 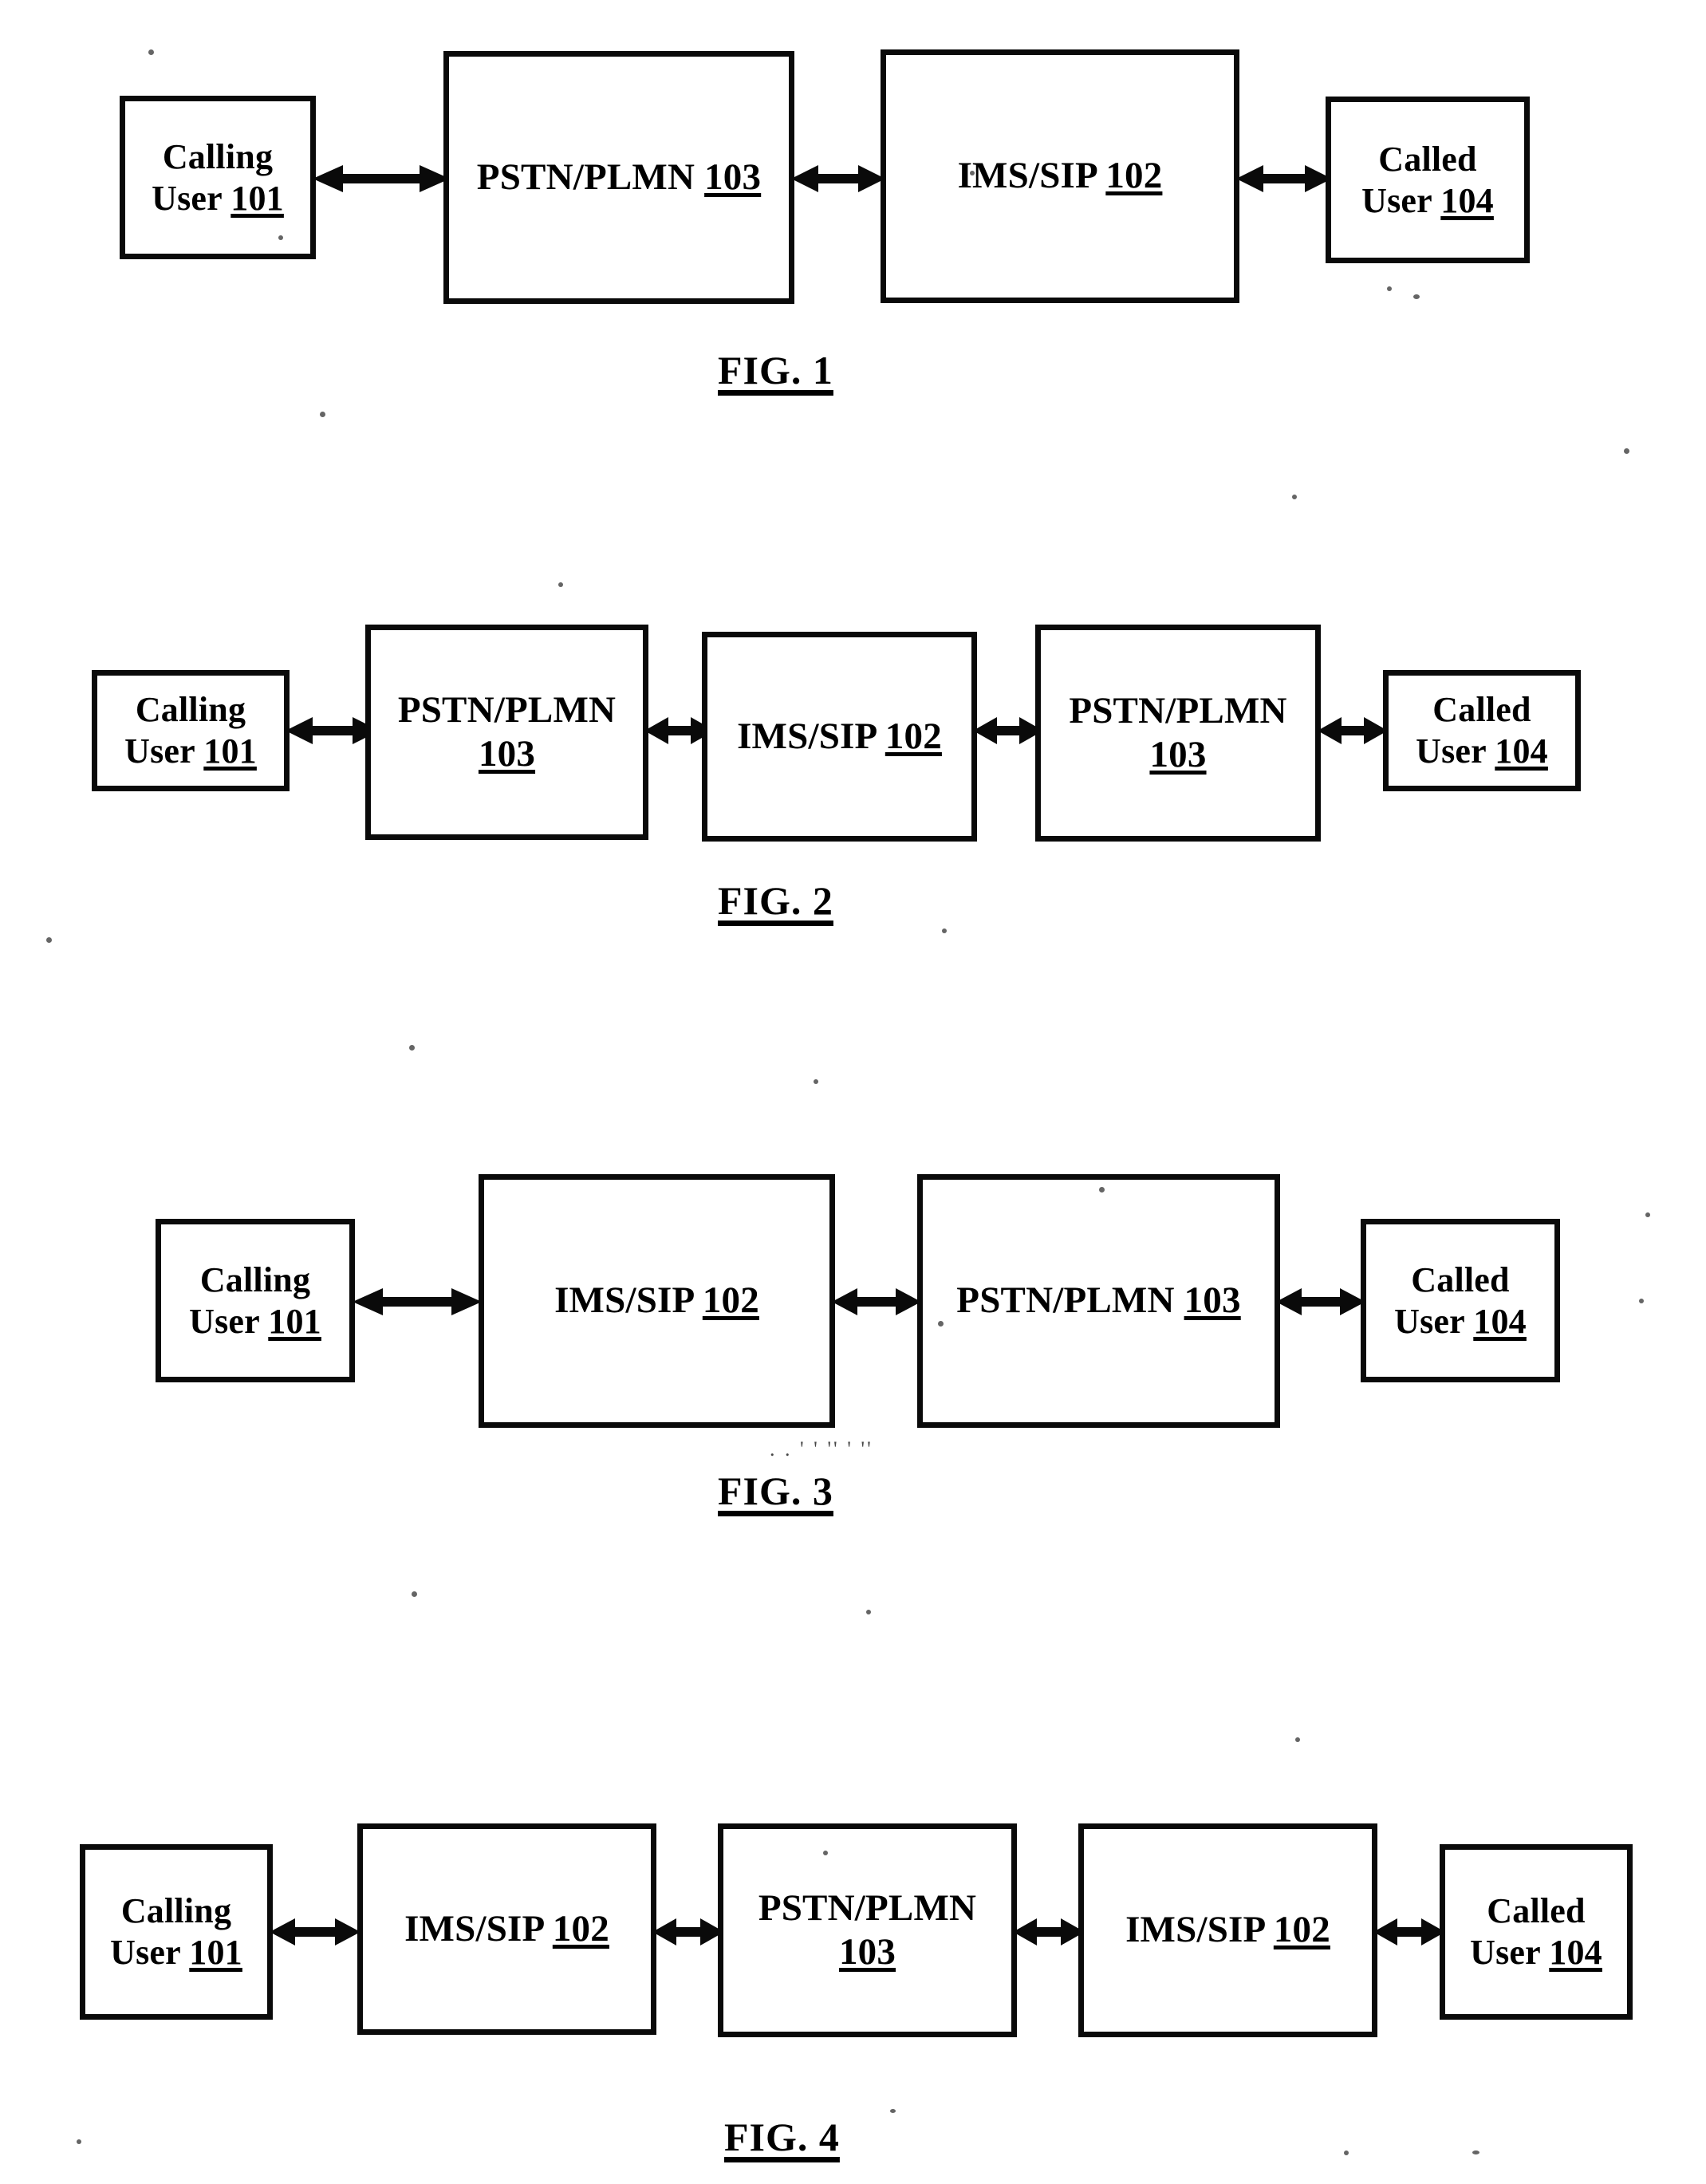 I want to click on node-pstn-plmn-second-fig2: PSTN/PLMN 103, so click(x=1178, y=733).